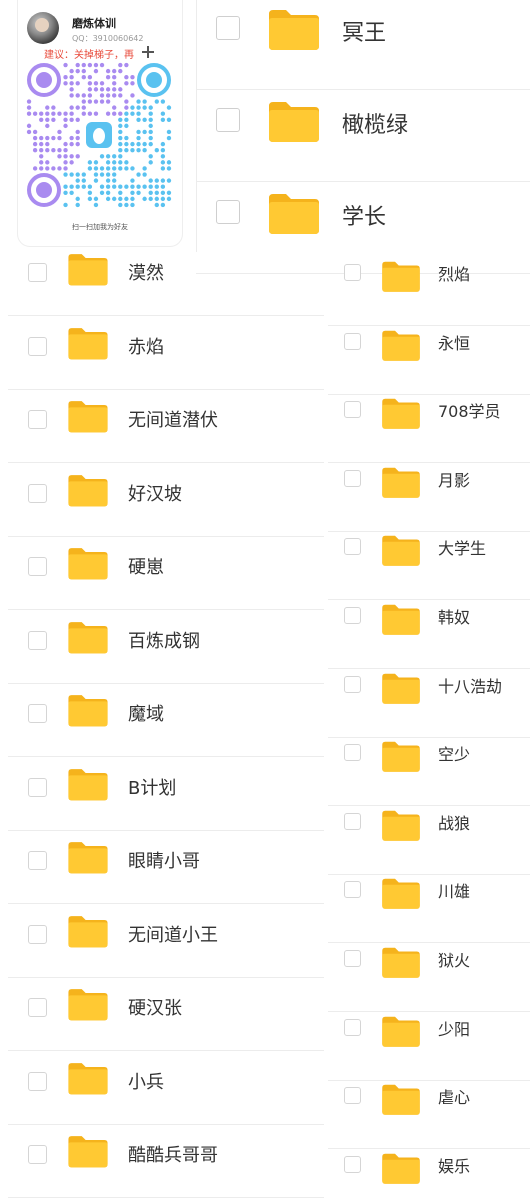  Describe the element at coordinates (454, 890) in the screenshot. I see `folder-name: 川雄` at that location.